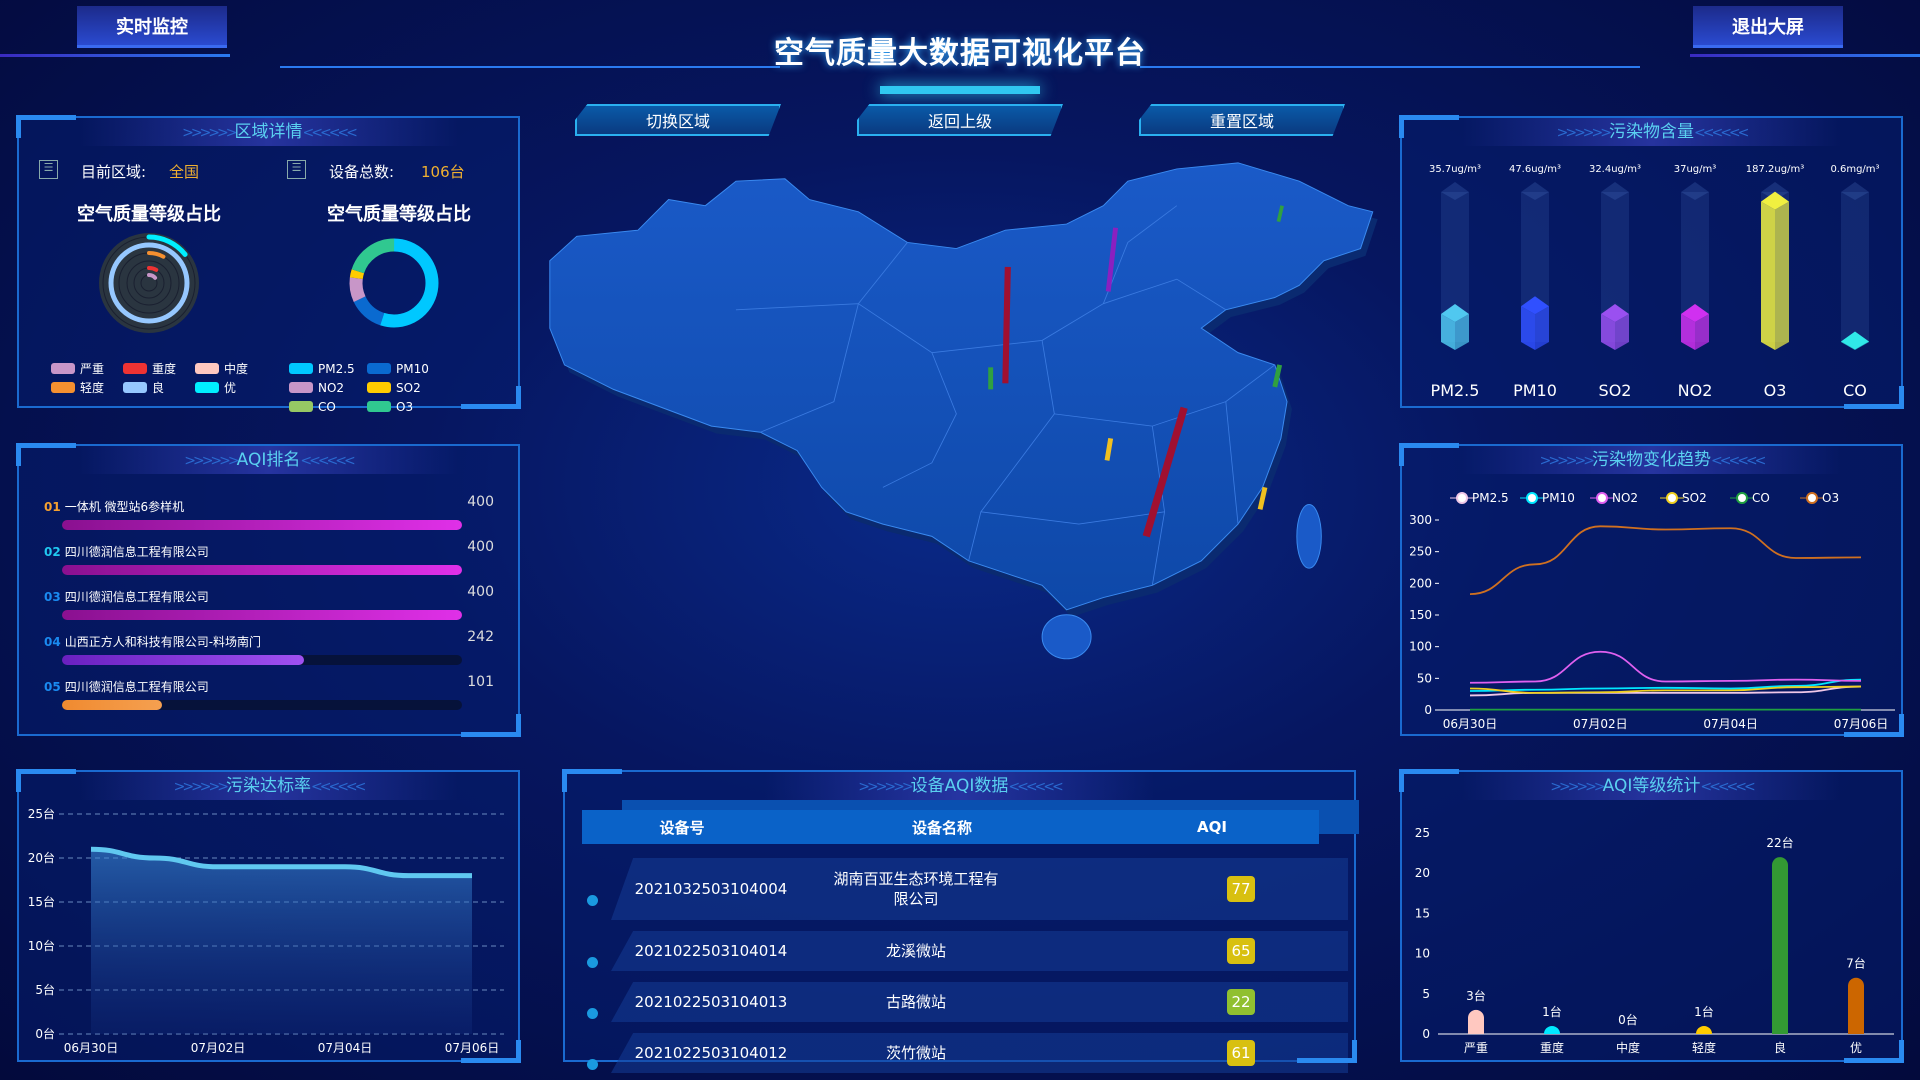 The width and height of the screenshot is (1920, 1080). Describe the element at coordinates (1241, 951) in the screenshot. I see `aqi-badge: 65` at that location.